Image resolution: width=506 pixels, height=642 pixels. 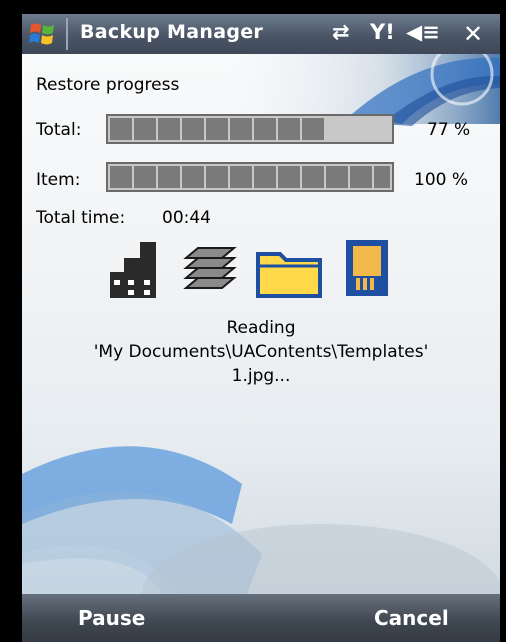 I want to click on item-progress-bar, so click(x=250, y=177).